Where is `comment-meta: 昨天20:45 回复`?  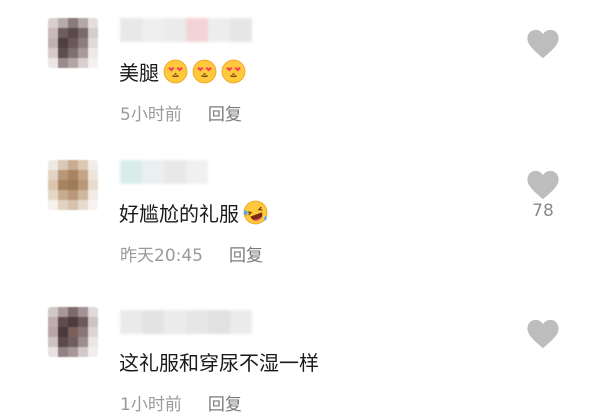
comment-meta: 昨天20:45 回复 is located at coordinates (191, 253).